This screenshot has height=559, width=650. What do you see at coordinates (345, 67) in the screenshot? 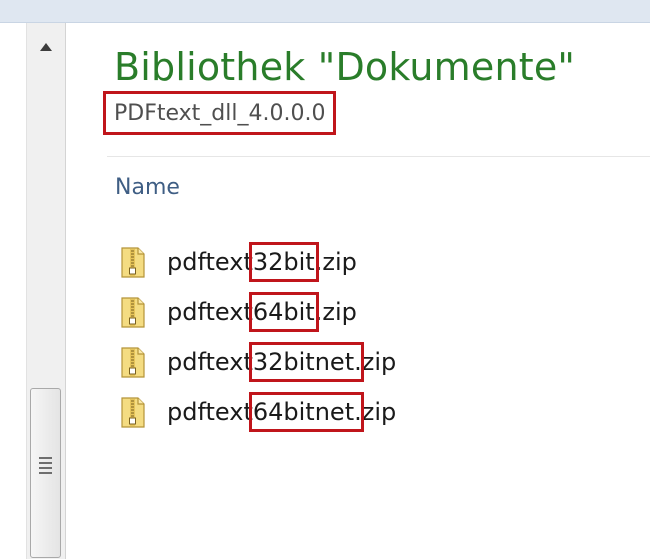
I see `library-title: Bibliothek "Dokumente"` at bounding box center [345, 67].